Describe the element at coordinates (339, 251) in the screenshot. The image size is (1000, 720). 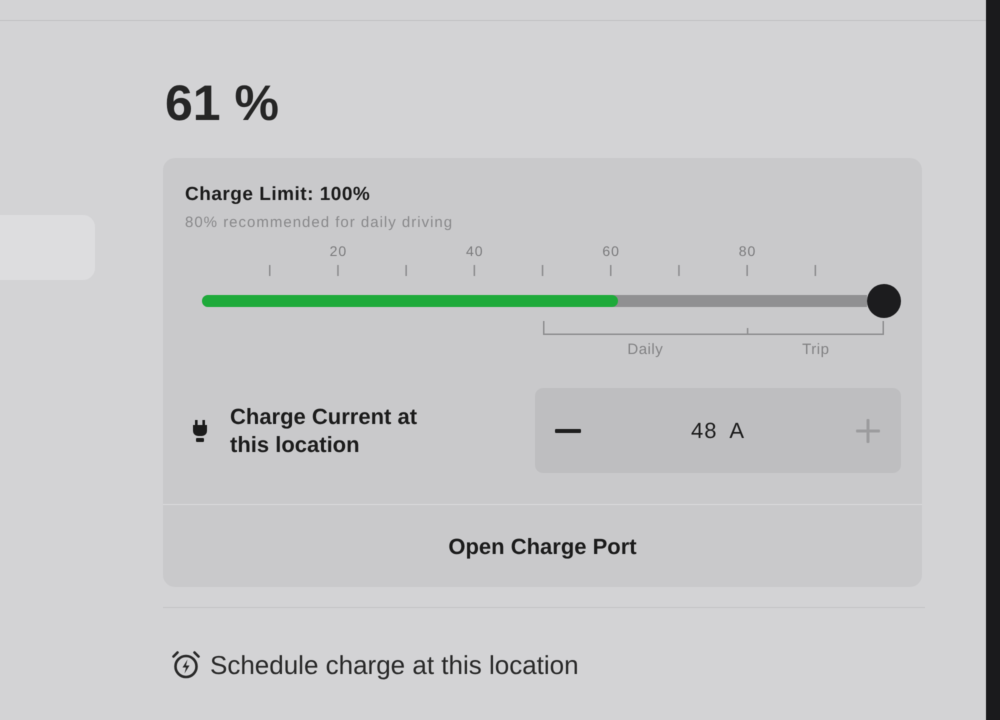
I see `scale-label: 20` at that location.